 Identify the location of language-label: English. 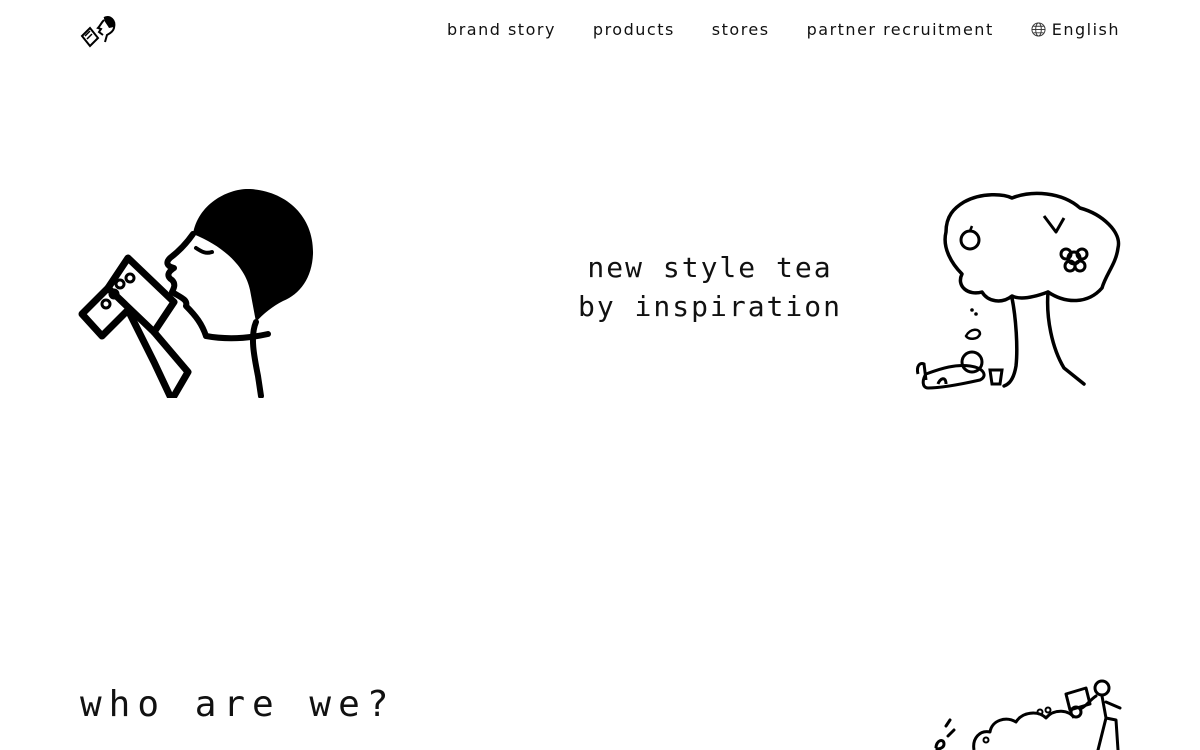
(1085, 29).